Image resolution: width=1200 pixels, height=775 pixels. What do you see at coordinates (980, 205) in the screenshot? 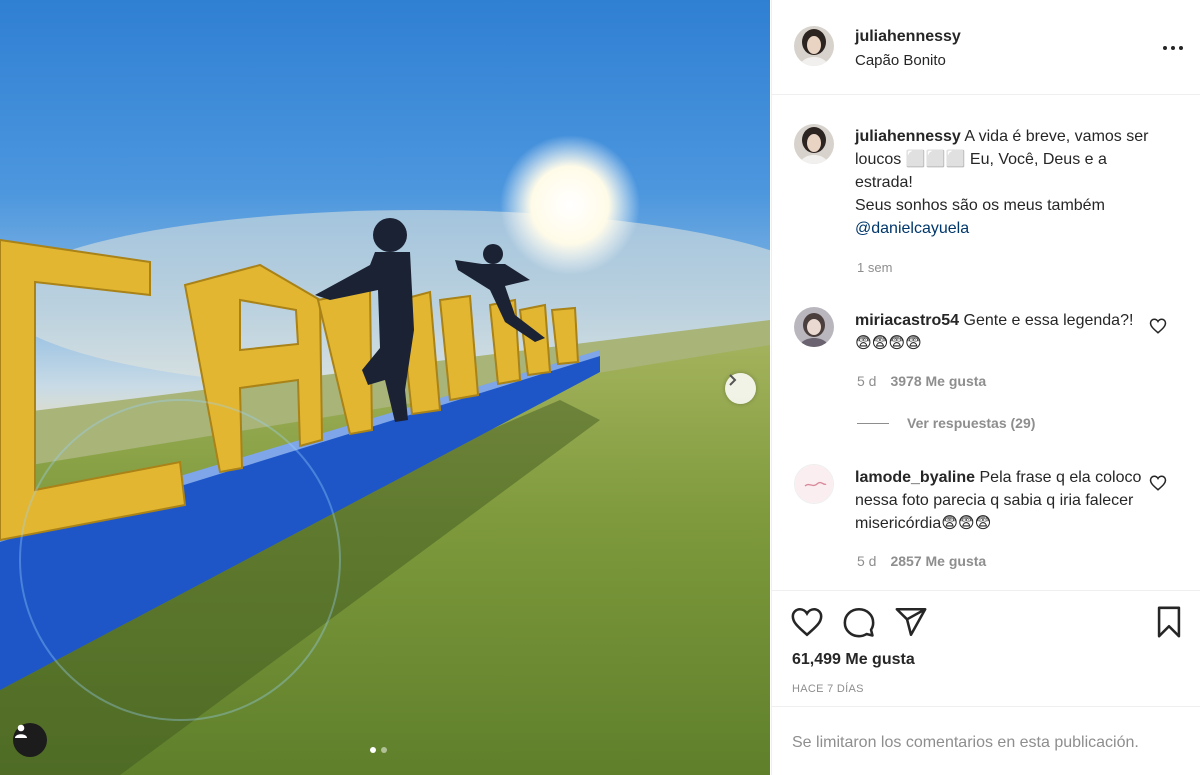
I see `caption-text-line2: Seus sonhos são os meus também` at bounding box center [980, 205].